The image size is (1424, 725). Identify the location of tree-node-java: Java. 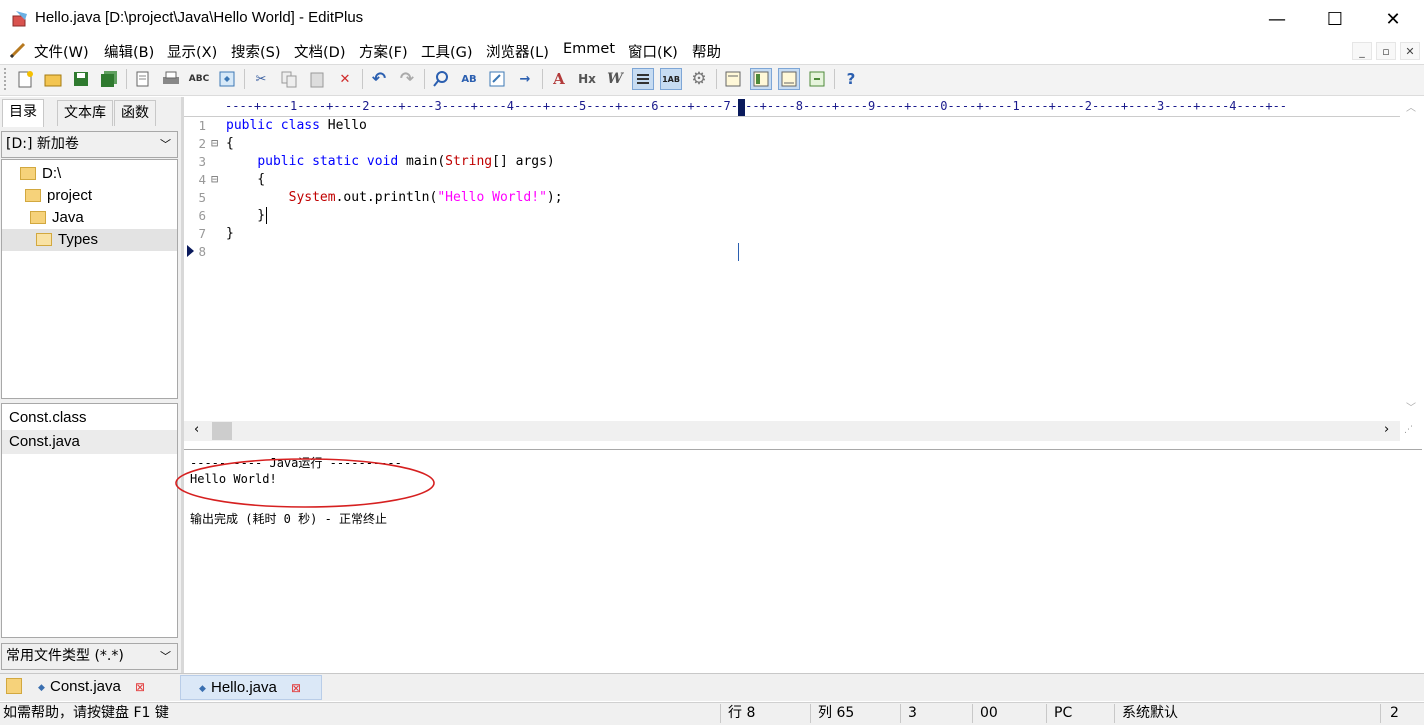
(89, 218).